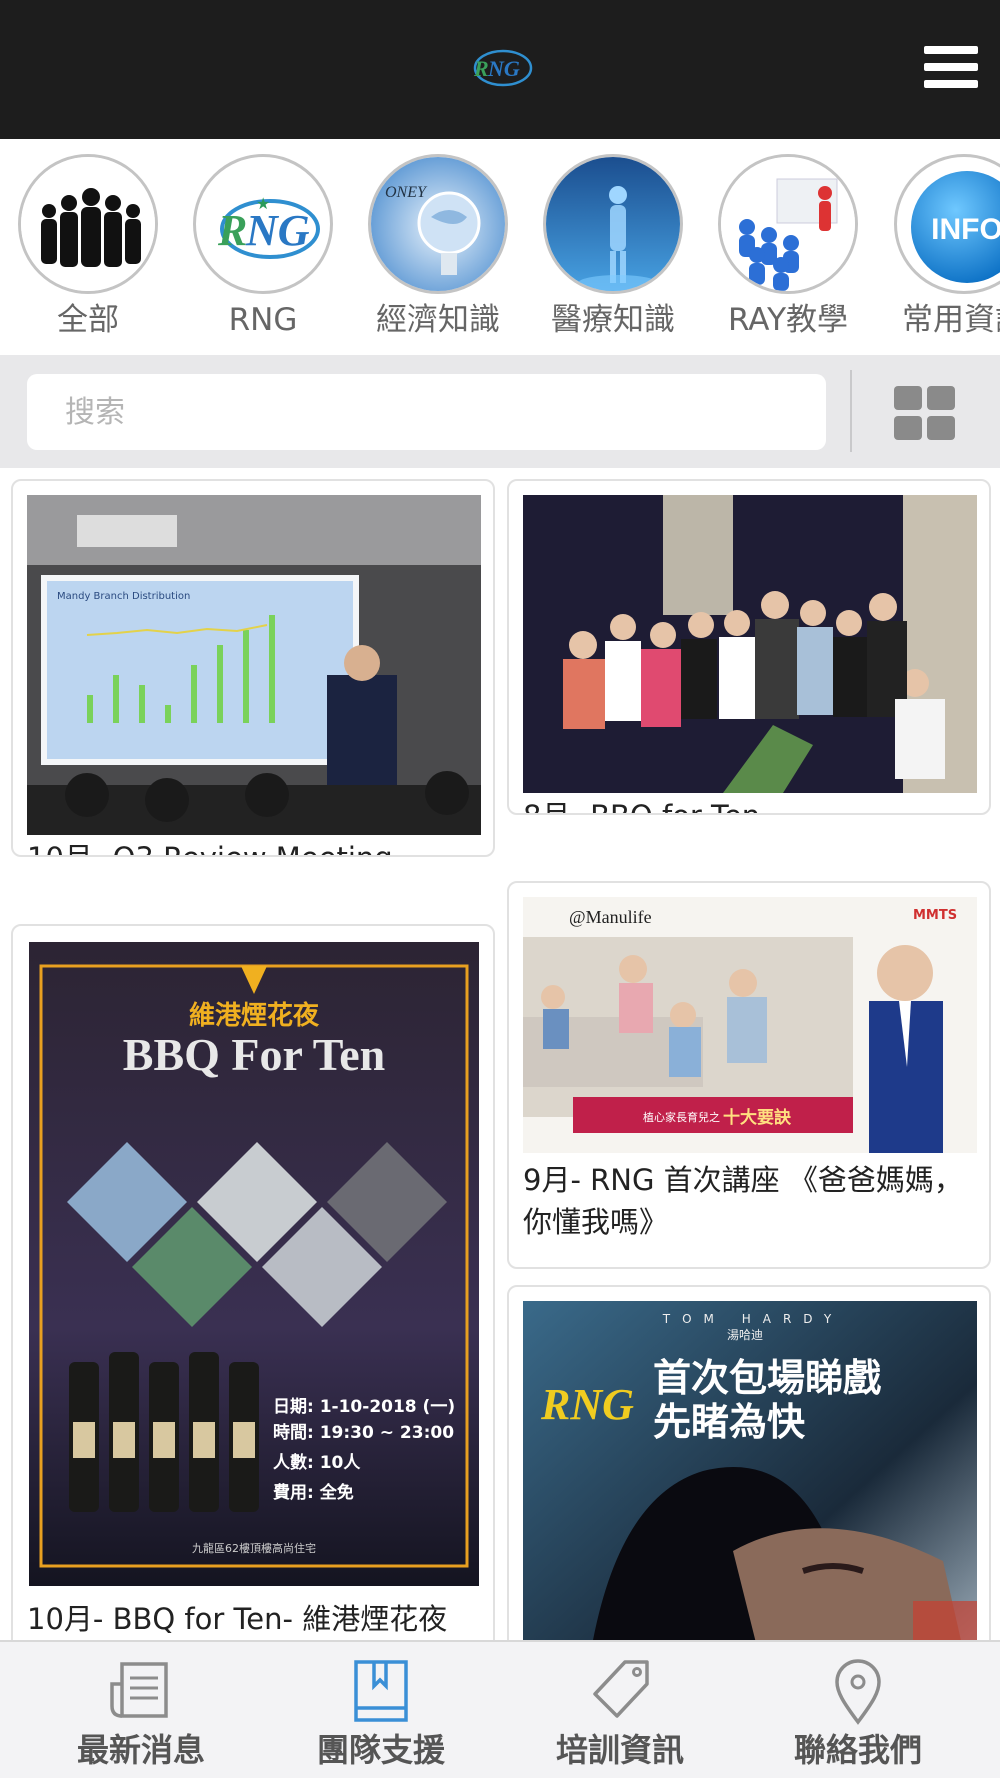 This screenshot has width=1000, height=1778. I want to click on poster-kicker: 維港煙花夜, so click(254, 1015).